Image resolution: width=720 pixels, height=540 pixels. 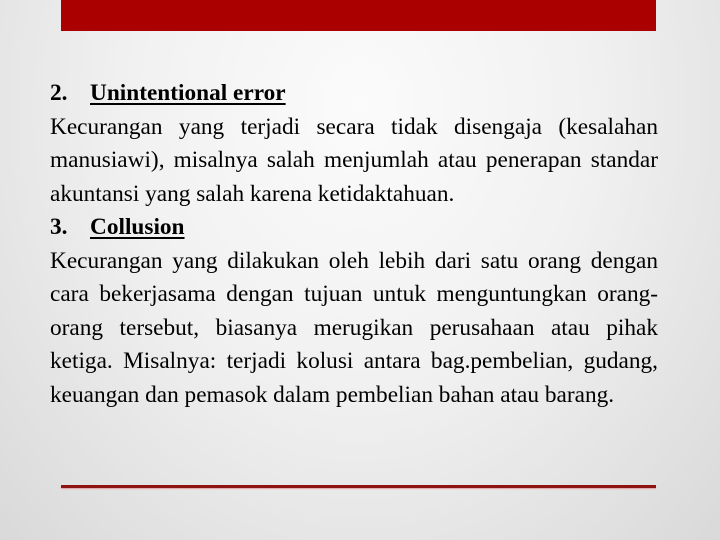 What do you see at coordinates (59, 227) in the screenshot?
I see `section-number: 3.` at bounding box center [59, 227].